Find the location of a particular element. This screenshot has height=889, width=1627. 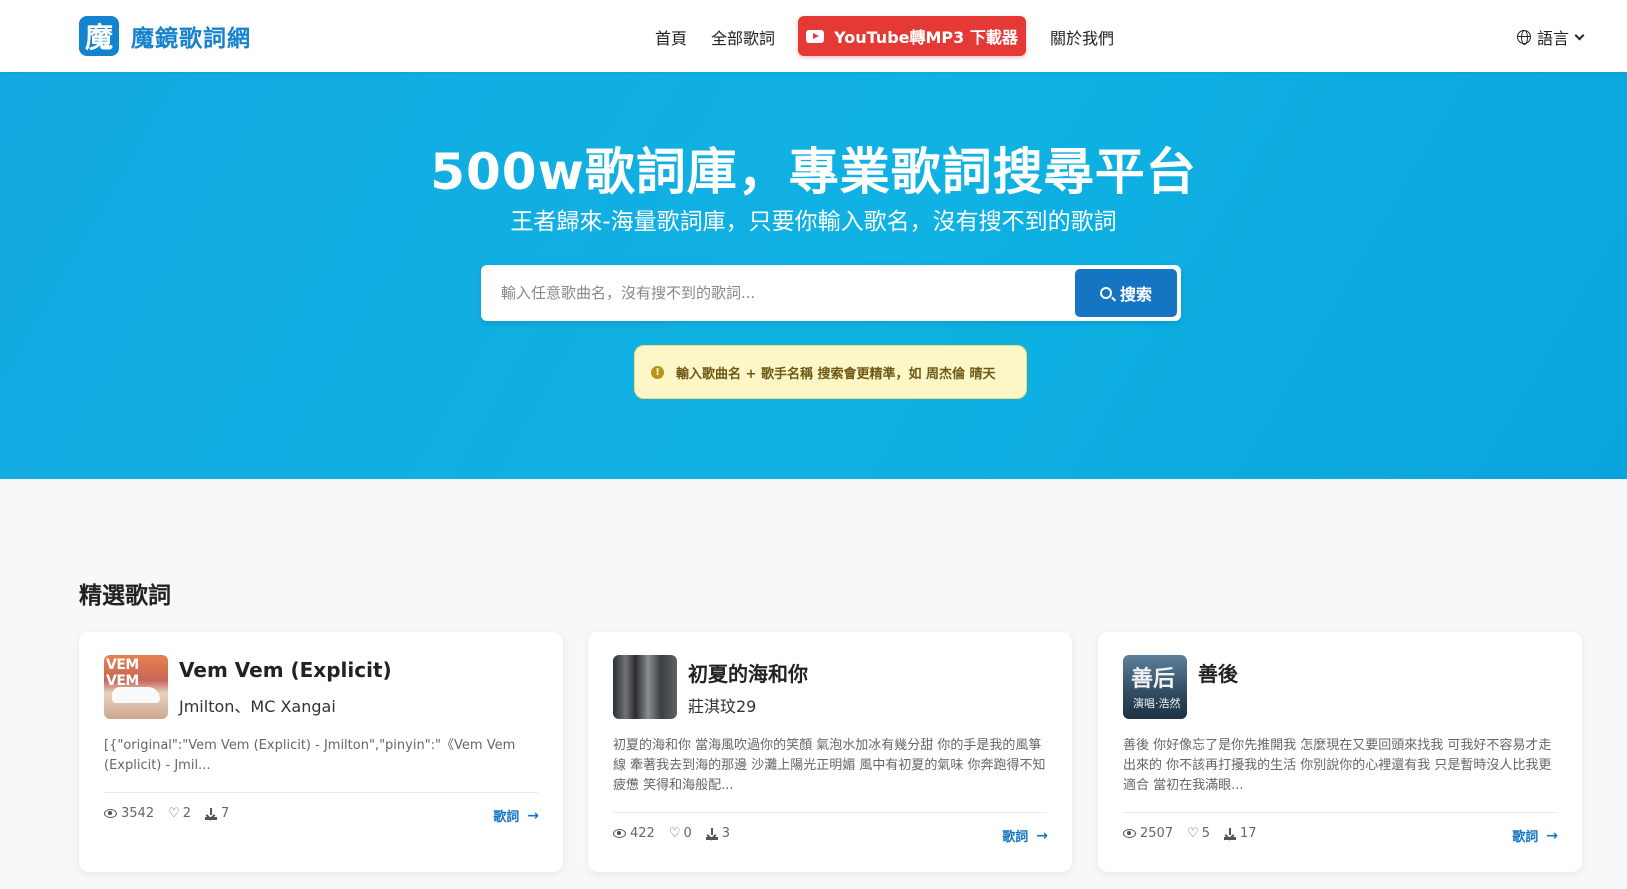

brand-logo-icon: 魔 is located at coordinates (99, 36).